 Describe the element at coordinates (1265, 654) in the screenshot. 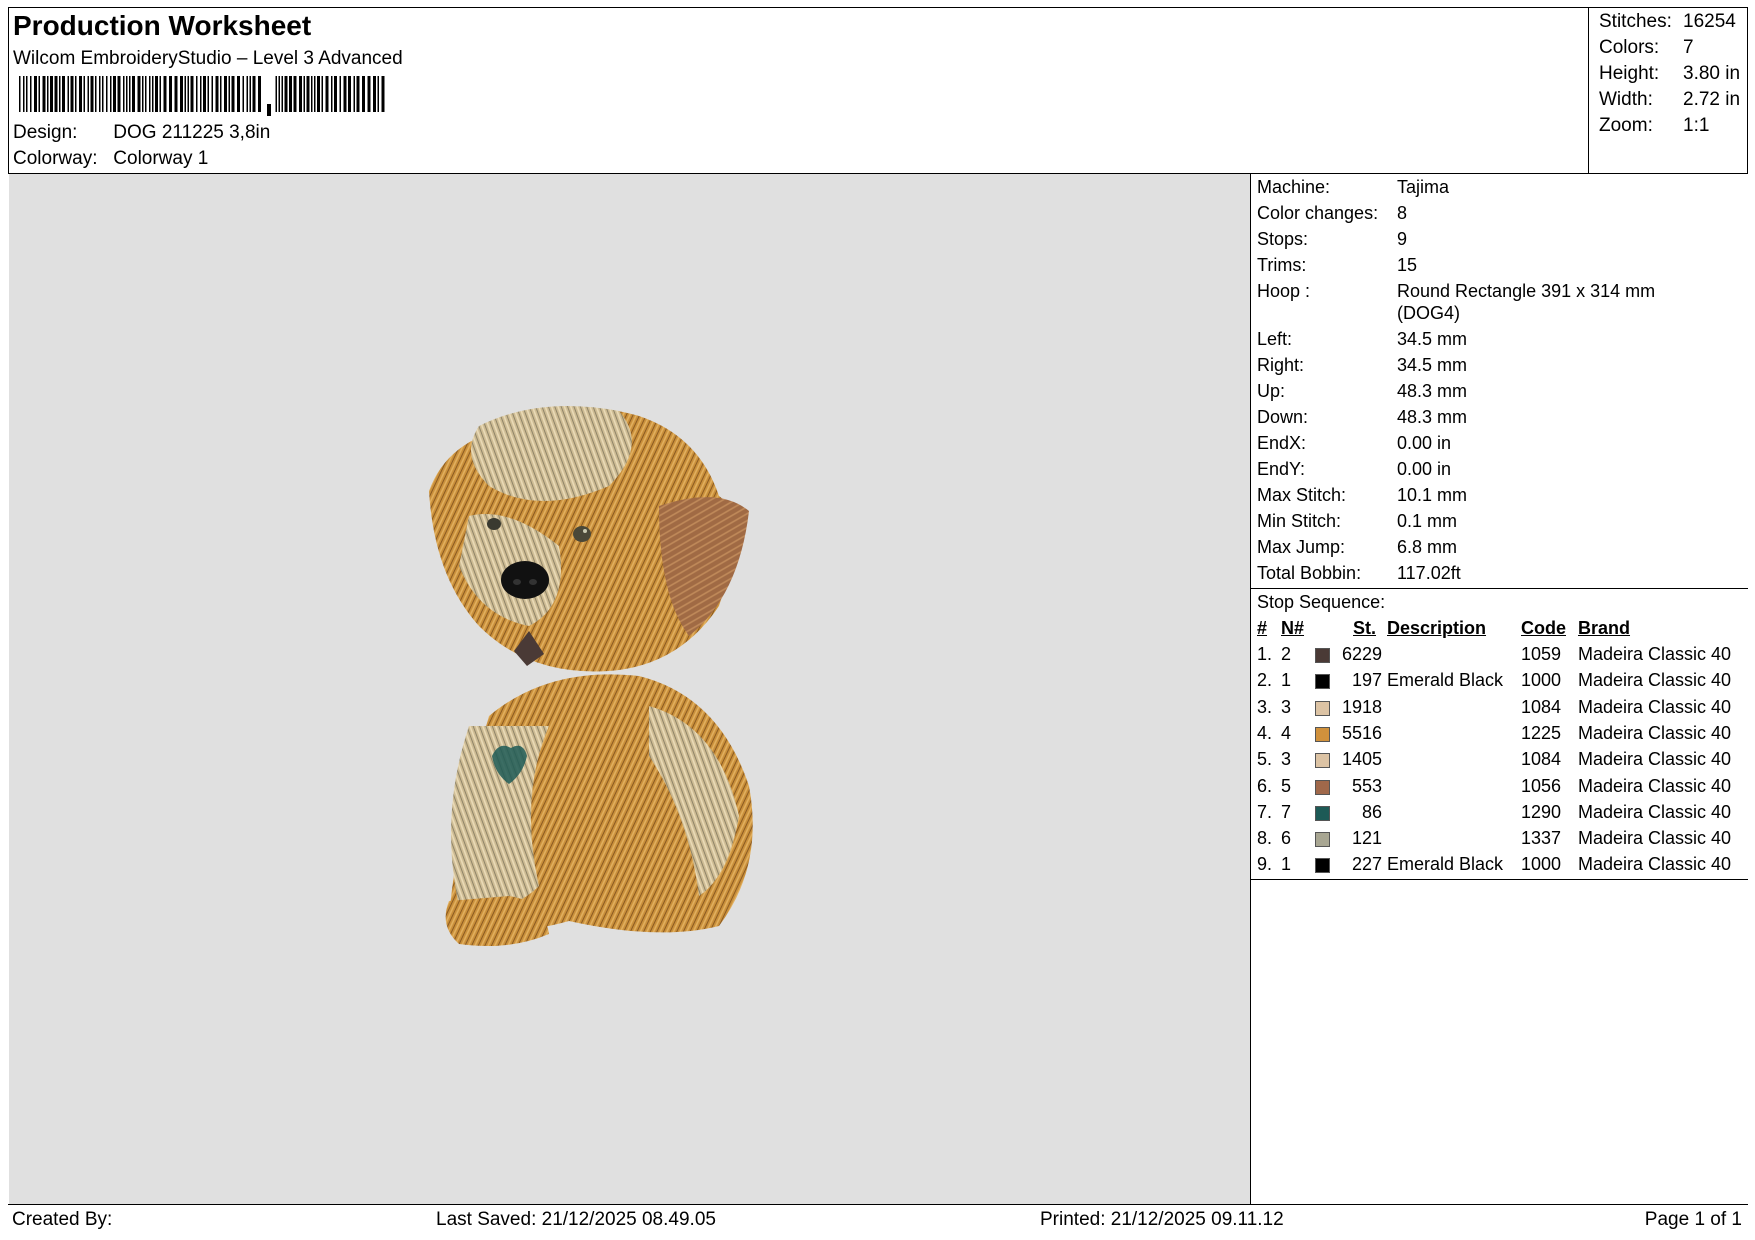

I see `row-num: 1.` at that location.